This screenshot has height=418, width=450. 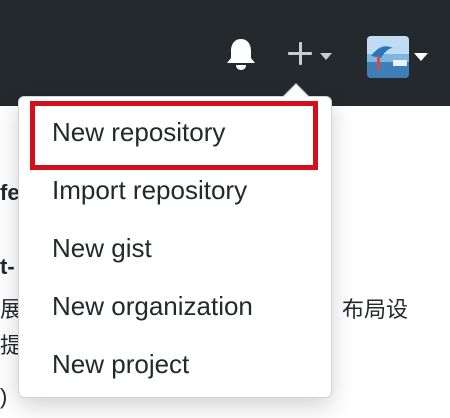 I want to click on menu-item-new-gist: New gist, so click(x=192, y=248).